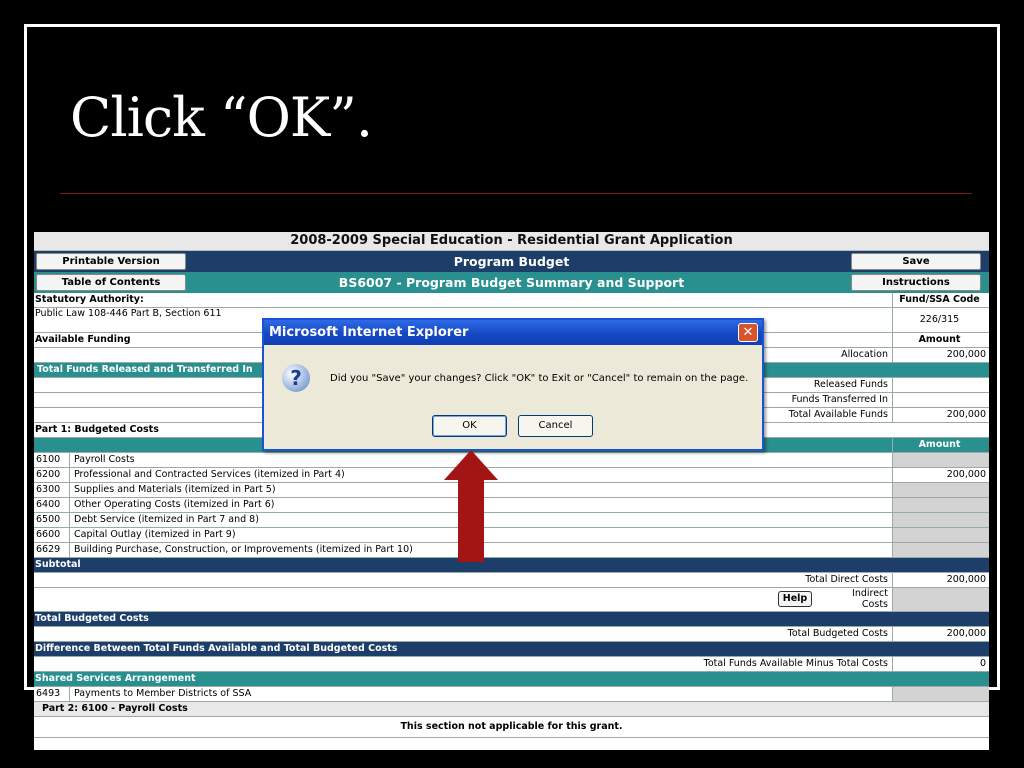  What do you see at coordinates (296, 378) in the screenshot?
I see `question-icon: ?` at bounding box center [296, 378].